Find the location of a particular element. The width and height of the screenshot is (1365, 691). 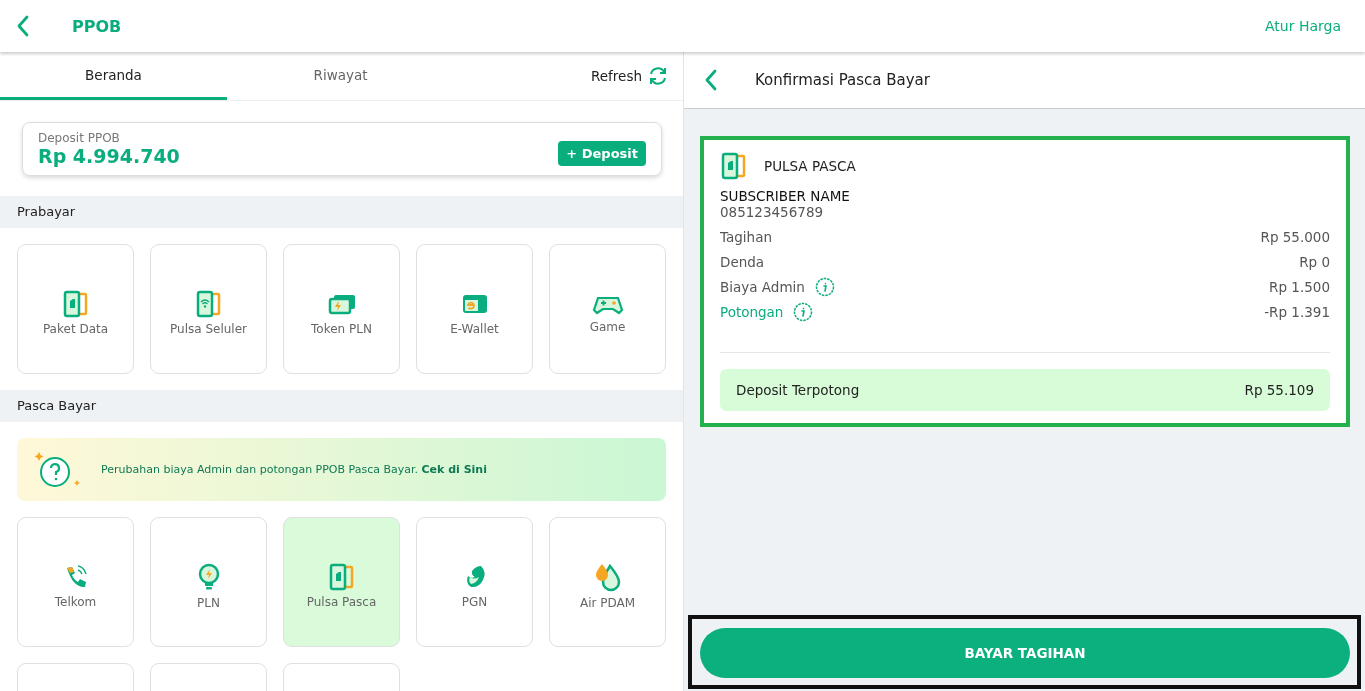

tile-label: PGN is located at coordinates (474, 602).